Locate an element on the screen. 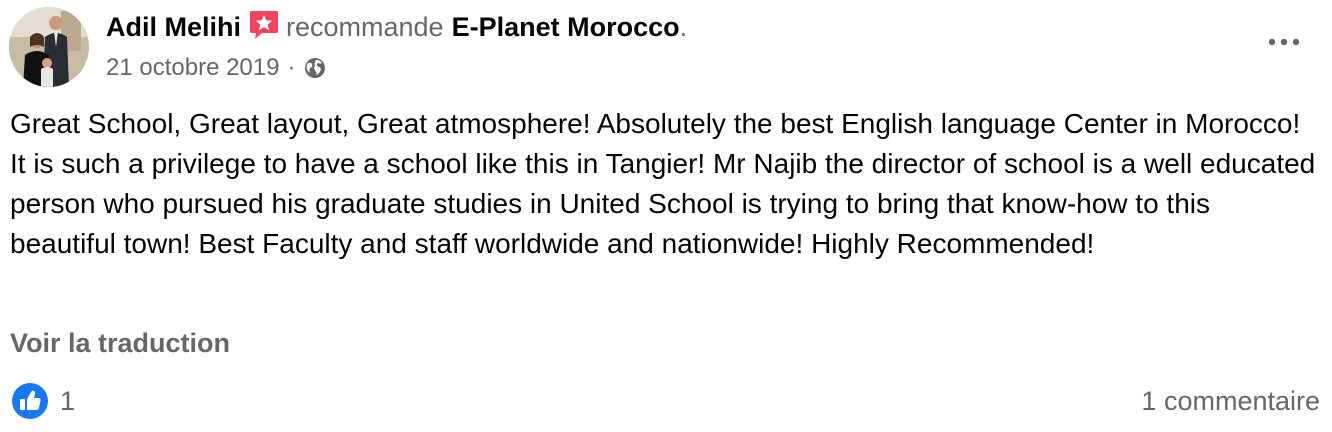  more-options-button is located at coordinates (1284, 42).